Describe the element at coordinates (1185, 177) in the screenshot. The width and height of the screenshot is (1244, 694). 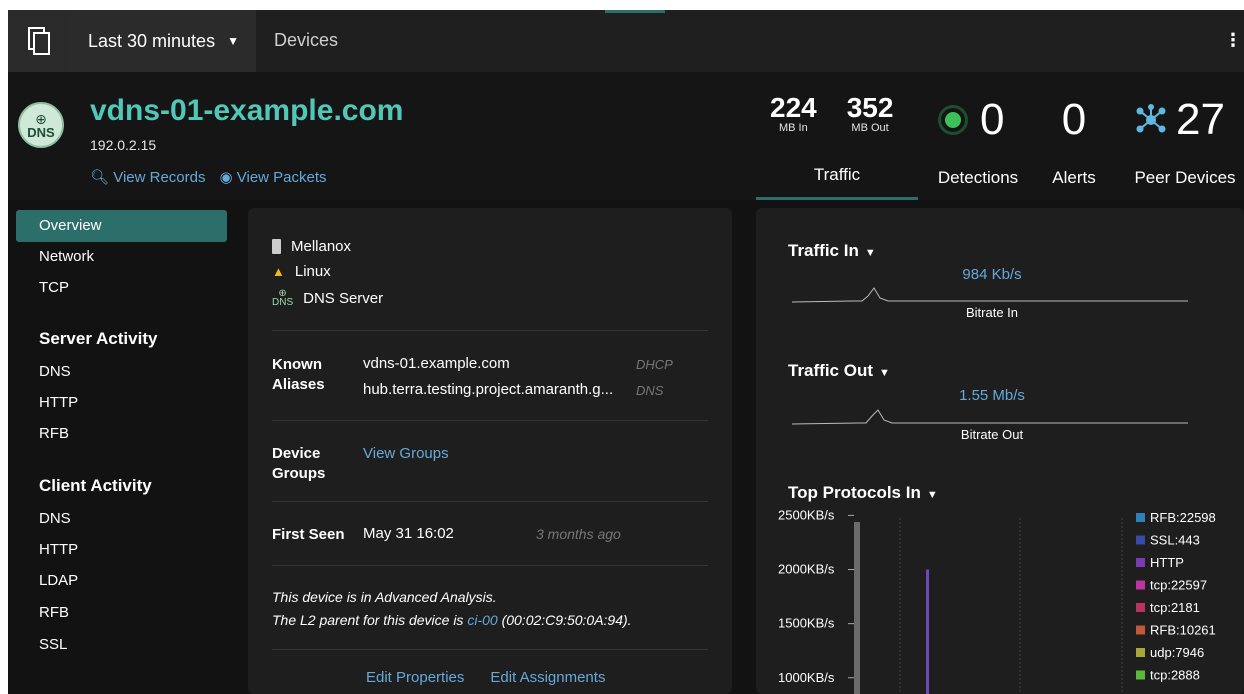
I see `peer-devices-label: Peer Devices` at that location.